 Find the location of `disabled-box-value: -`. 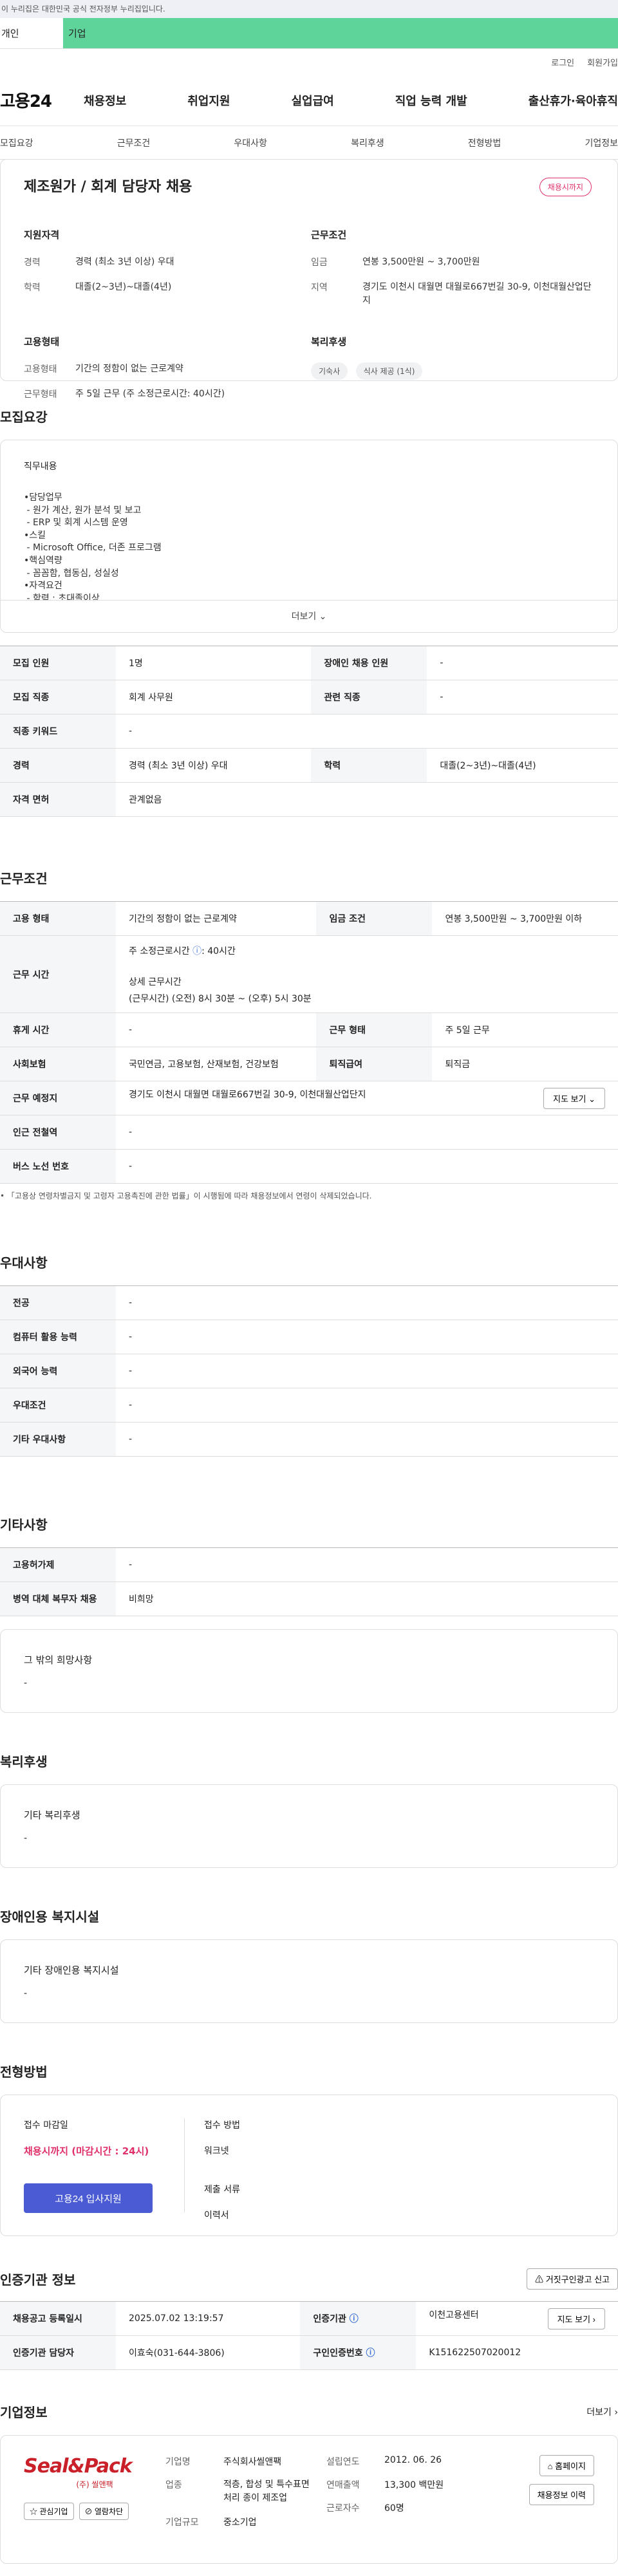

disabled-box-value: - is located at coordinates (26, 1994).